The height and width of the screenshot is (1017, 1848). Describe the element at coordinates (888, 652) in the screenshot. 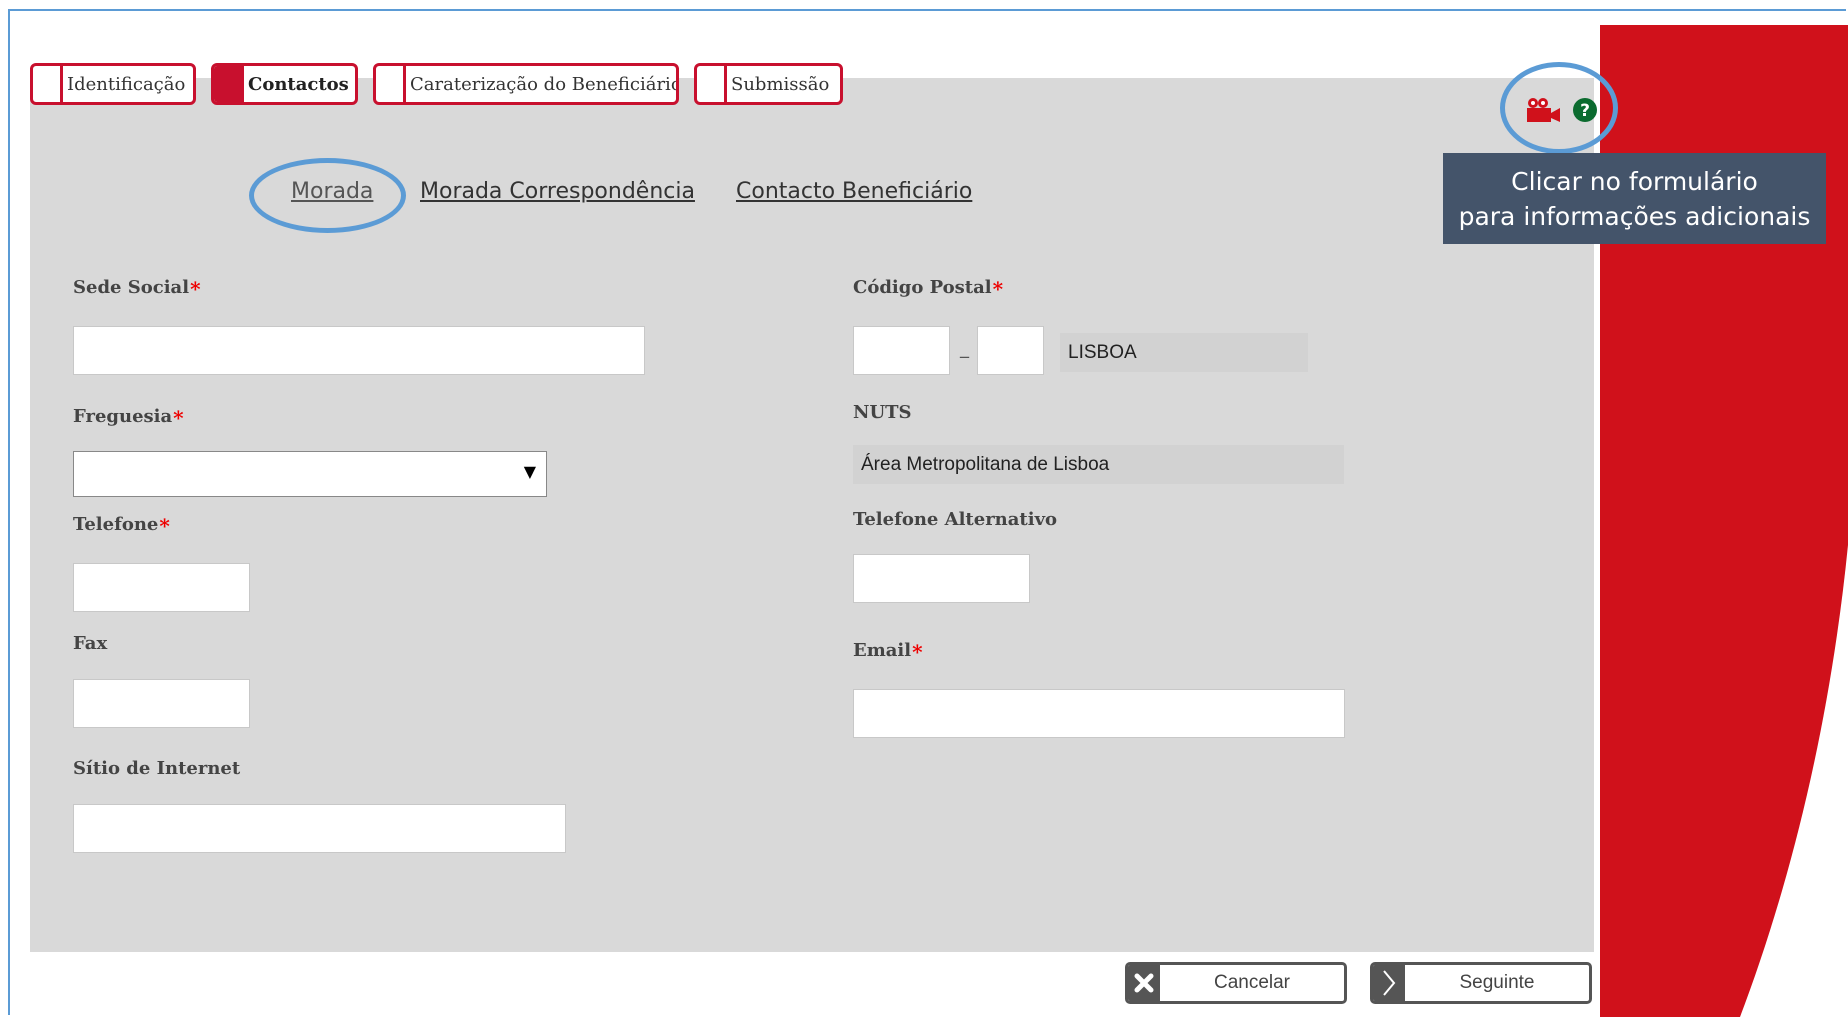

I see `email-label: Email*` at that location.